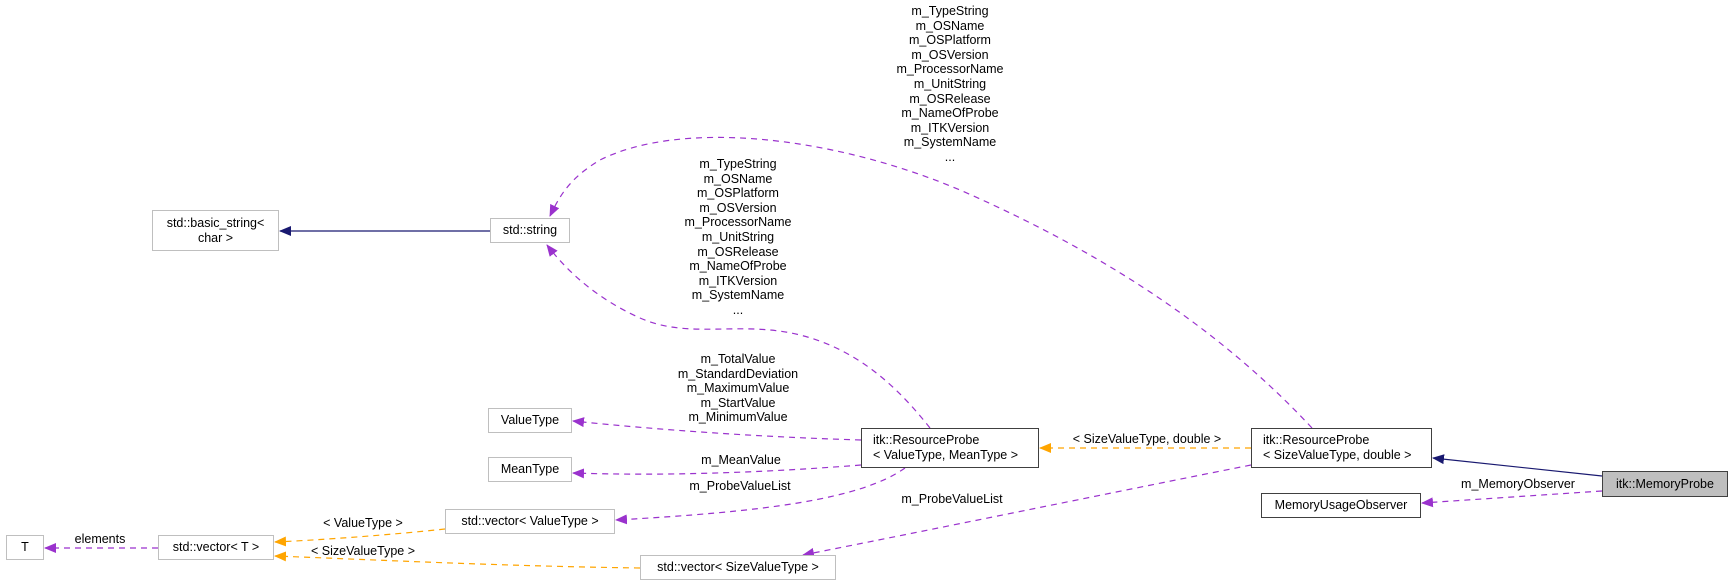  What do you see at coordinates (738, 402) in the screenshot?
I see `member-name: m_StartValue` at bounding box center [738, 402].